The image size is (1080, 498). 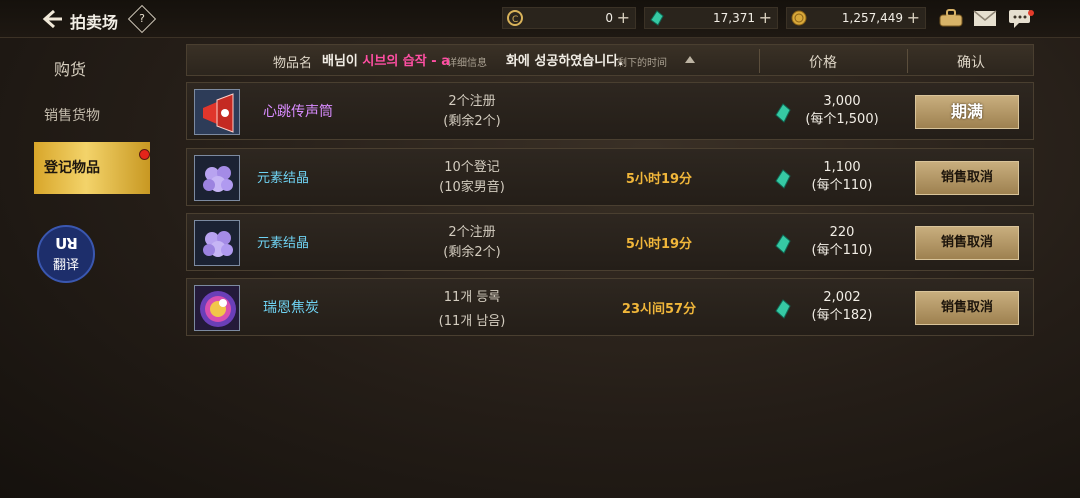 I want to click on toast-item-highlight: 시브의 습작 -, so click(x=402, y=61).